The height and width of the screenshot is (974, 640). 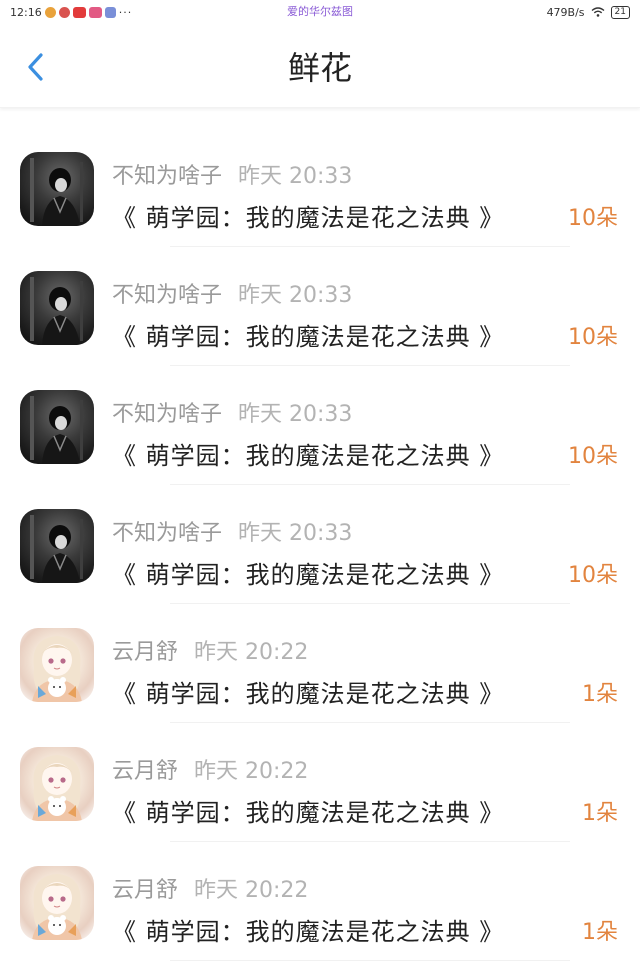 I want to click on page-title: 鲜花, so click(x=319, y=68).